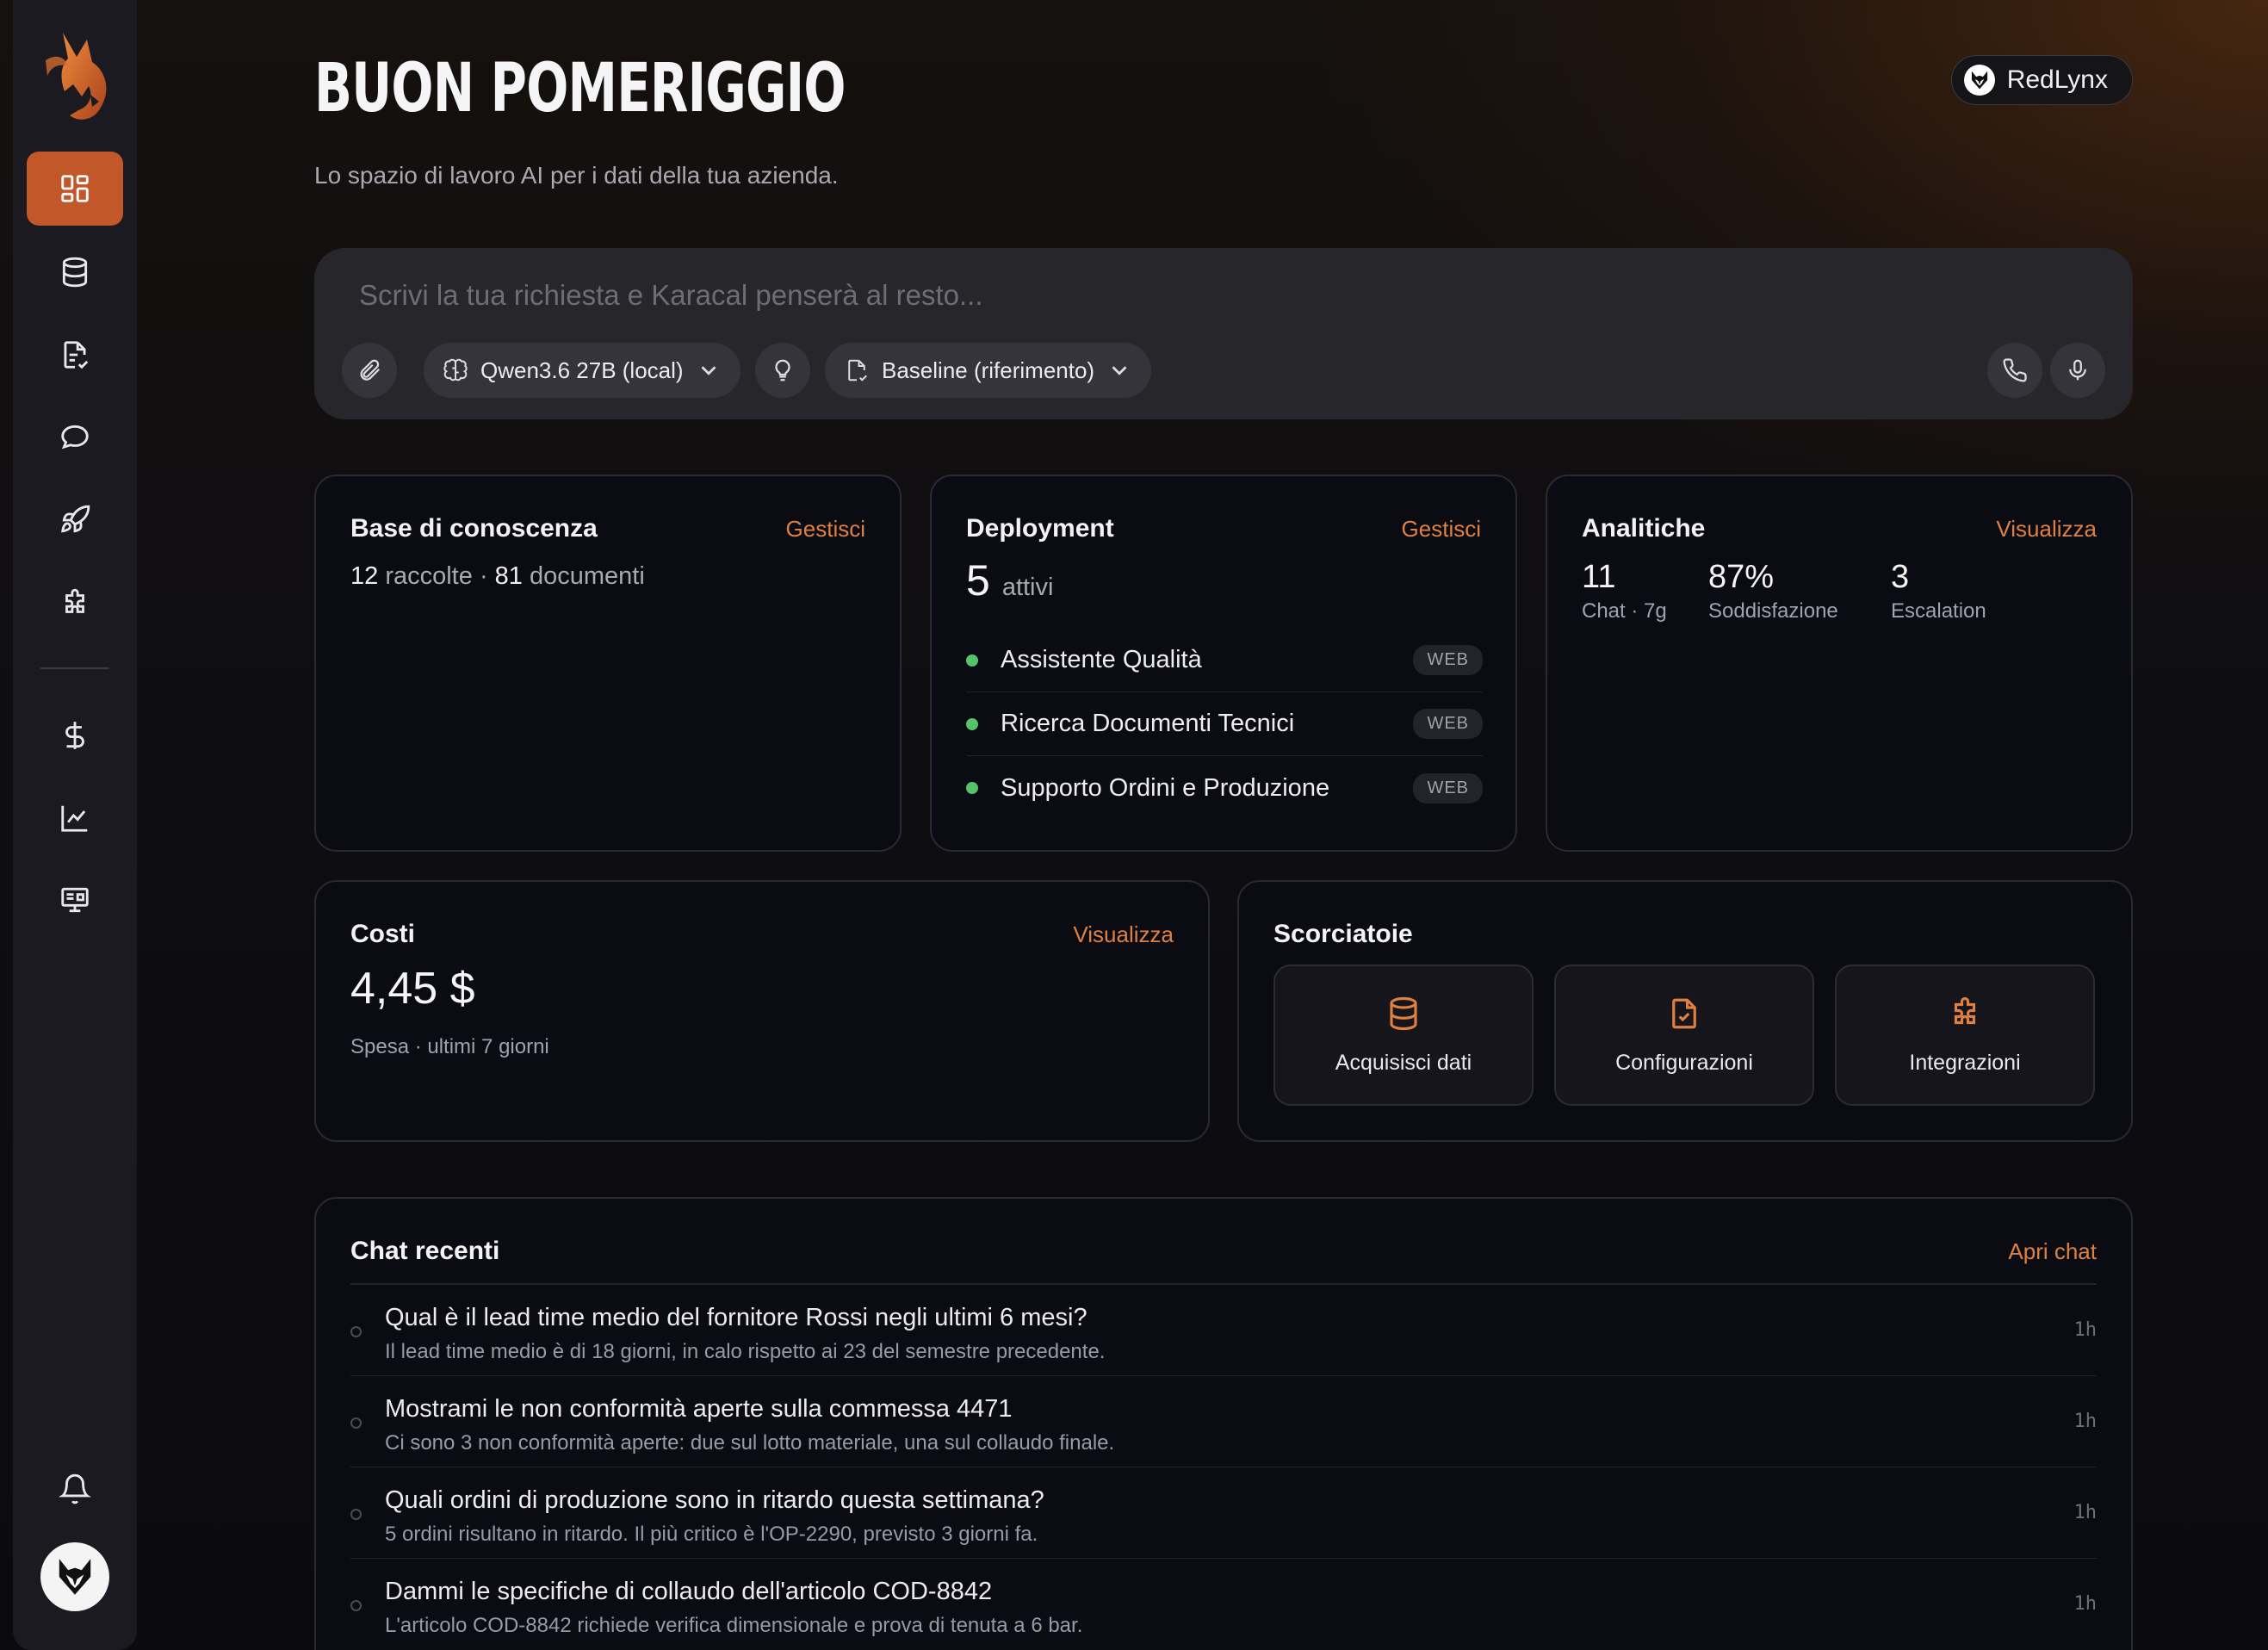 The width and height of the screenshot is (2268, 1650). I want to click on knowledge-manage-link: Gestisci, so click(826, 529).